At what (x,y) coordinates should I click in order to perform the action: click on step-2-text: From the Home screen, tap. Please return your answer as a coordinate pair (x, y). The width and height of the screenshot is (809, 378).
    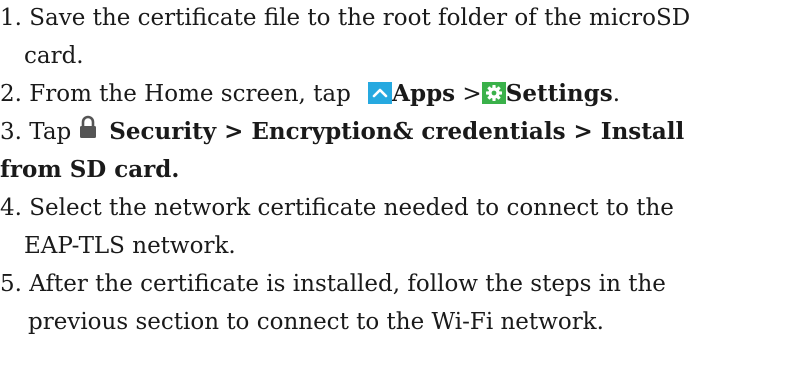
    Looking at the image, I should click on (190, 94).